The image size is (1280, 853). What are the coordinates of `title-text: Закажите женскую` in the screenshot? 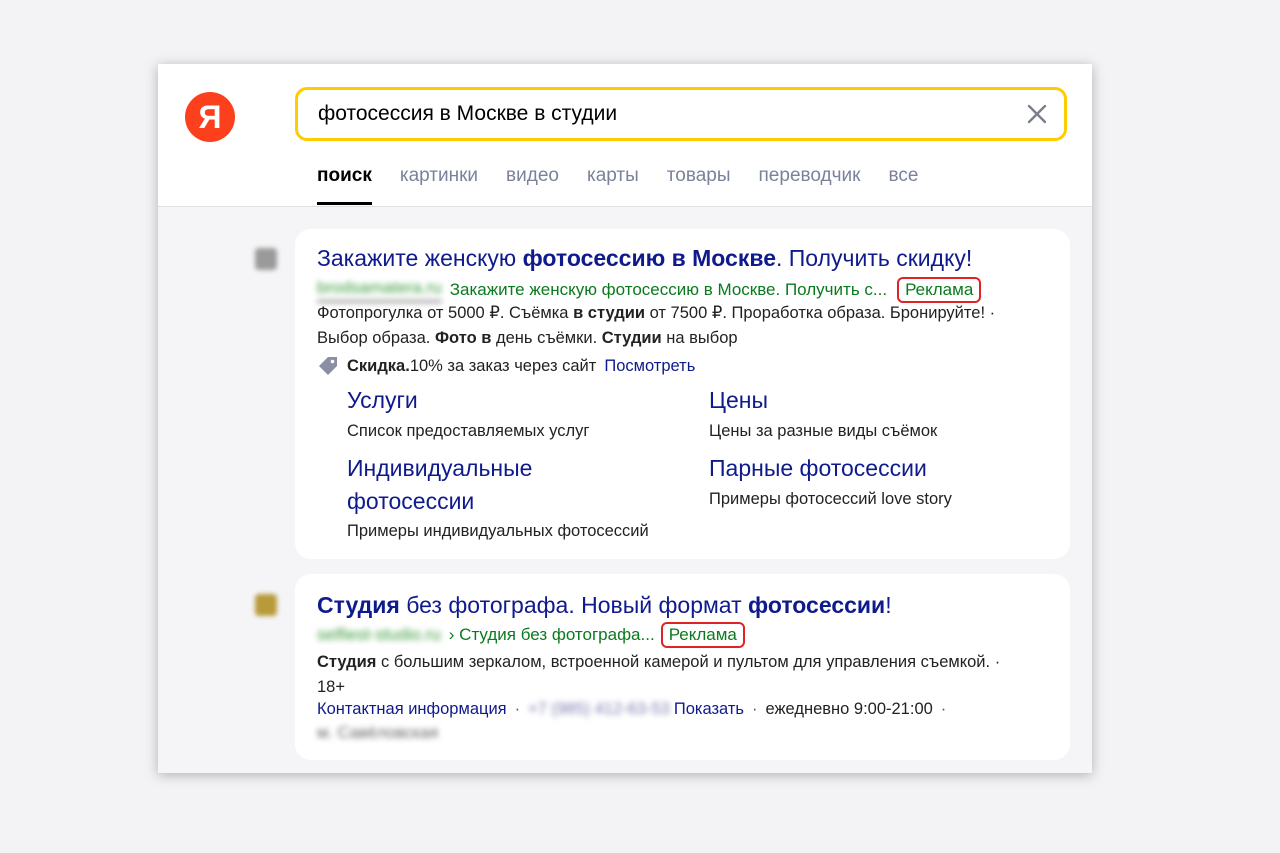 It's located at (420, 258).